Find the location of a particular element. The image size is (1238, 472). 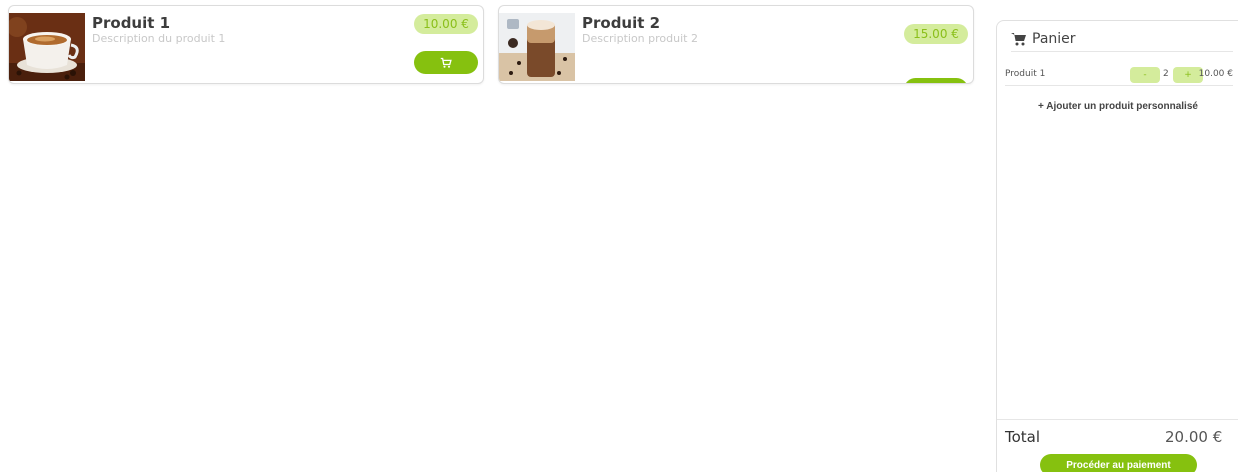

product-image-coffee is located at coordinates (47, 47).